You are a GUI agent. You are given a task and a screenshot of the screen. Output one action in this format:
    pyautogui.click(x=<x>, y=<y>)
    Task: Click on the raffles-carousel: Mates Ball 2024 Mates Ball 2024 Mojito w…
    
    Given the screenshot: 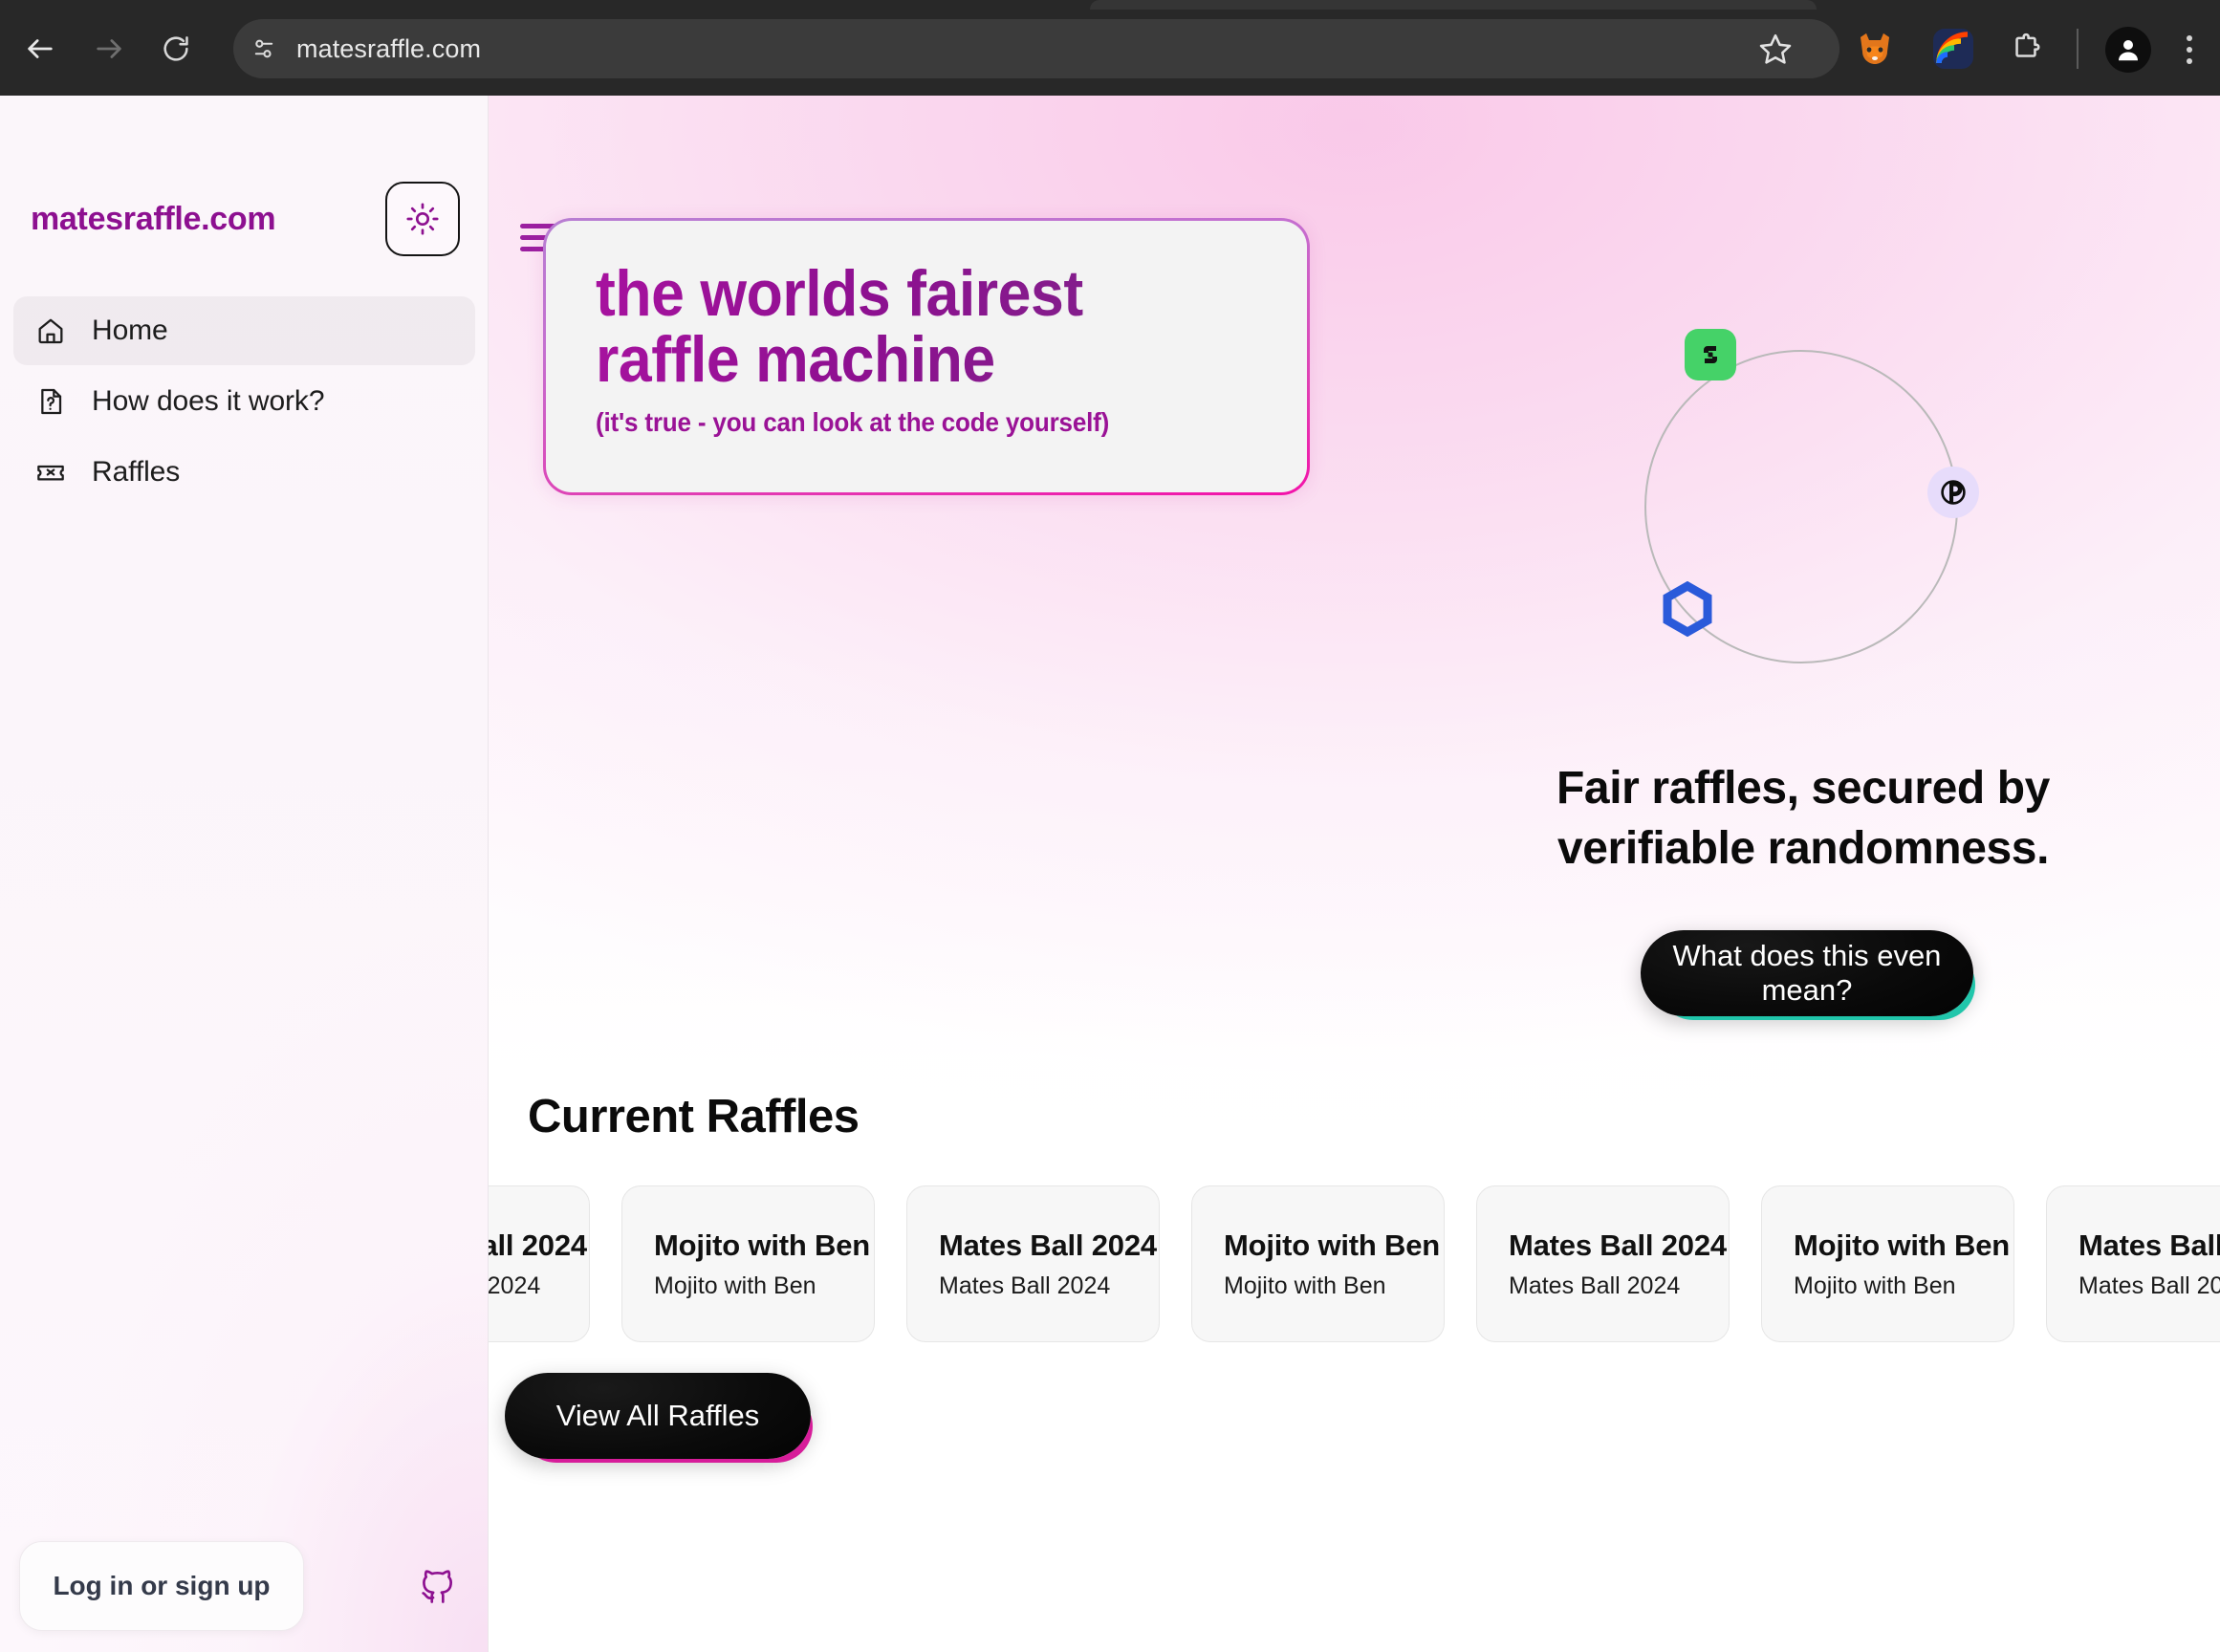 What is the action you would take?
    pyautogui.click(x=1278, y=1263)
    